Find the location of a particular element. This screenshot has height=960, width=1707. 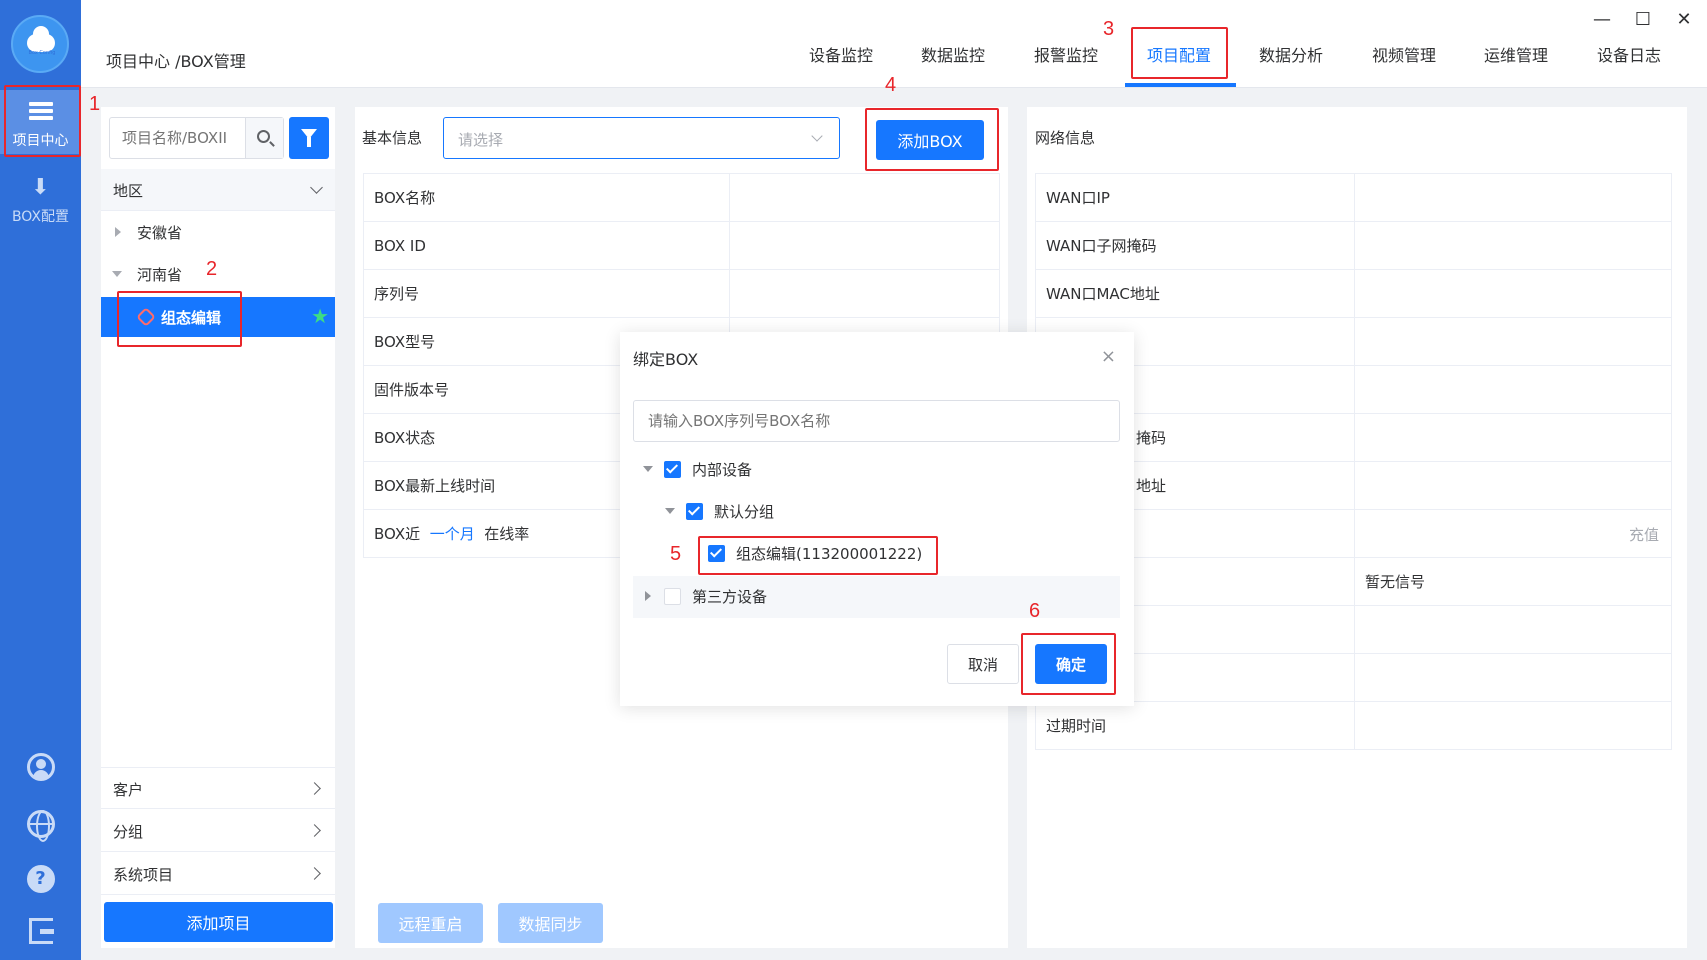

online-rate-suffix: 在线率 is located at coordinates (507, 534).